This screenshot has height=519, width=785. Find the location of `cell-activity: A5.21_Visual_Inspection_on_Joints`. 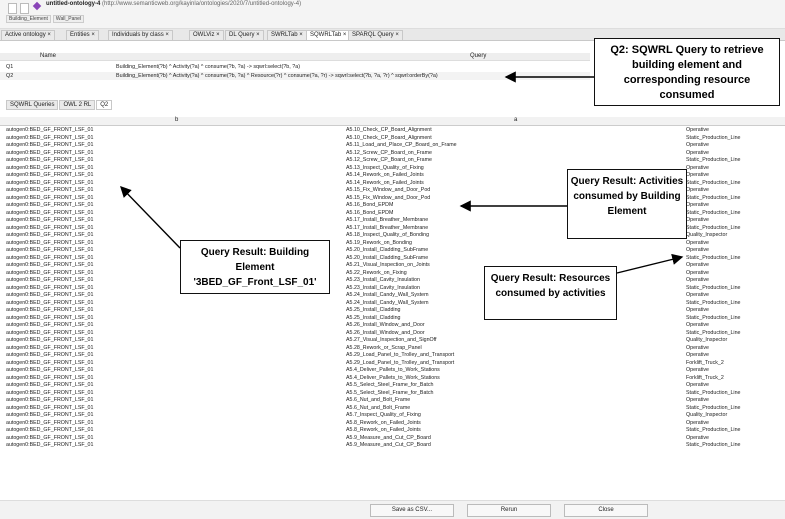

cell-activity: A5.21_Visual_Inspection_on_Joints is located at coordinates (388, 265).